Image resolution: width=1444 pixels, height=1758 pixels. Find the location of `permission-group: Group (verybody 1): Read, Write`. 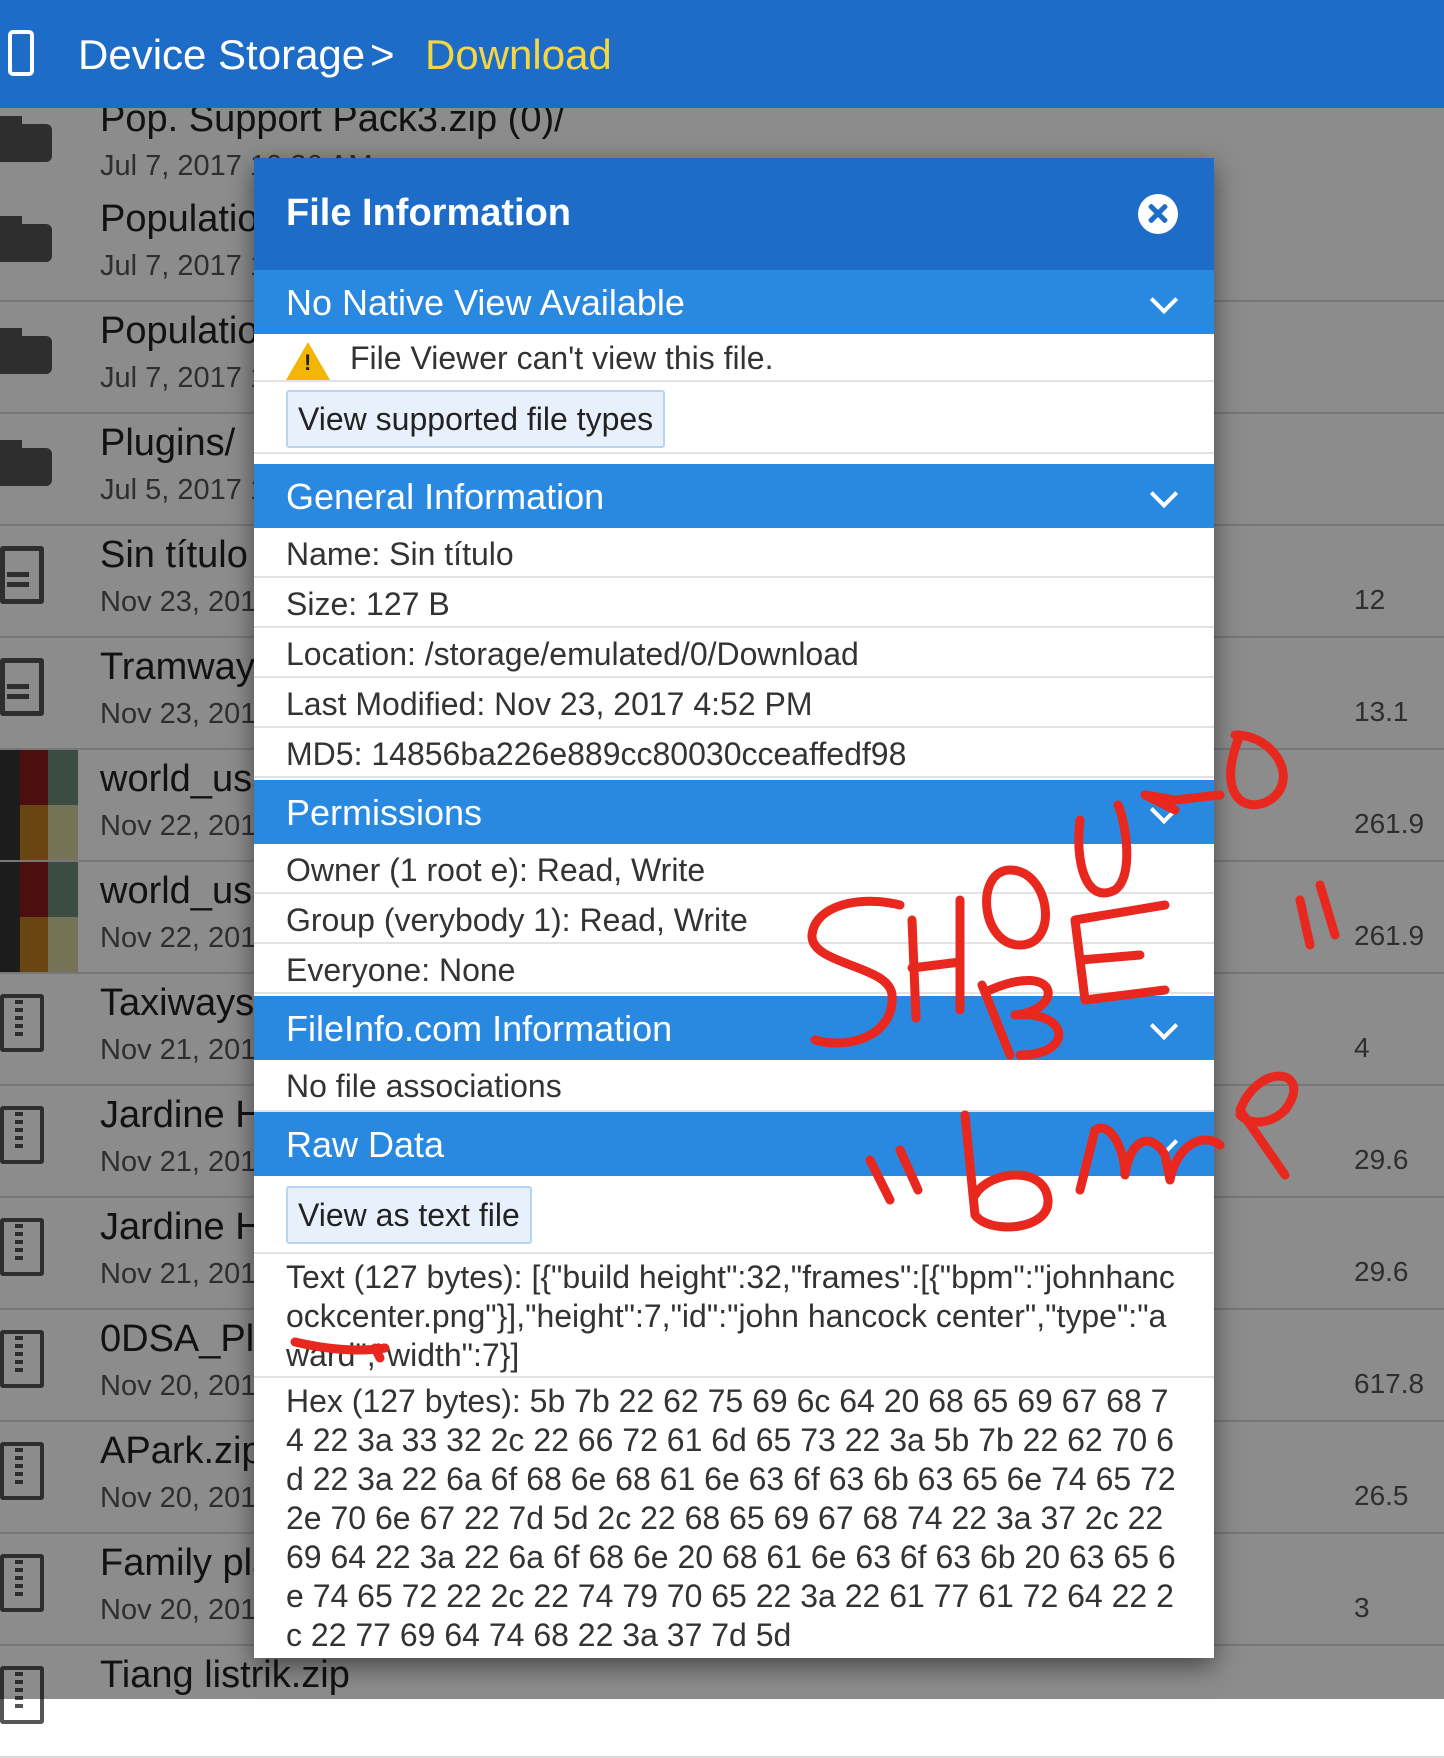

permission-group: Group (verybody 1): Read, Write is located at coordinates (517, 920).